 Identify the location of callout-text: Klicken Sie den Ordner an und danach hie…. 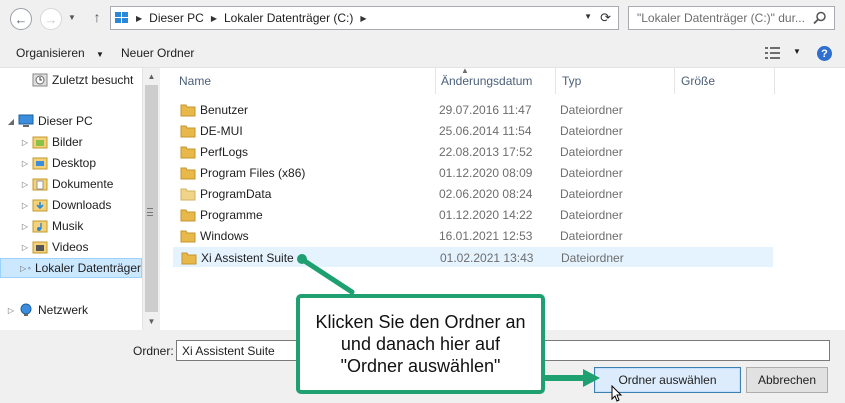
(420, 344).